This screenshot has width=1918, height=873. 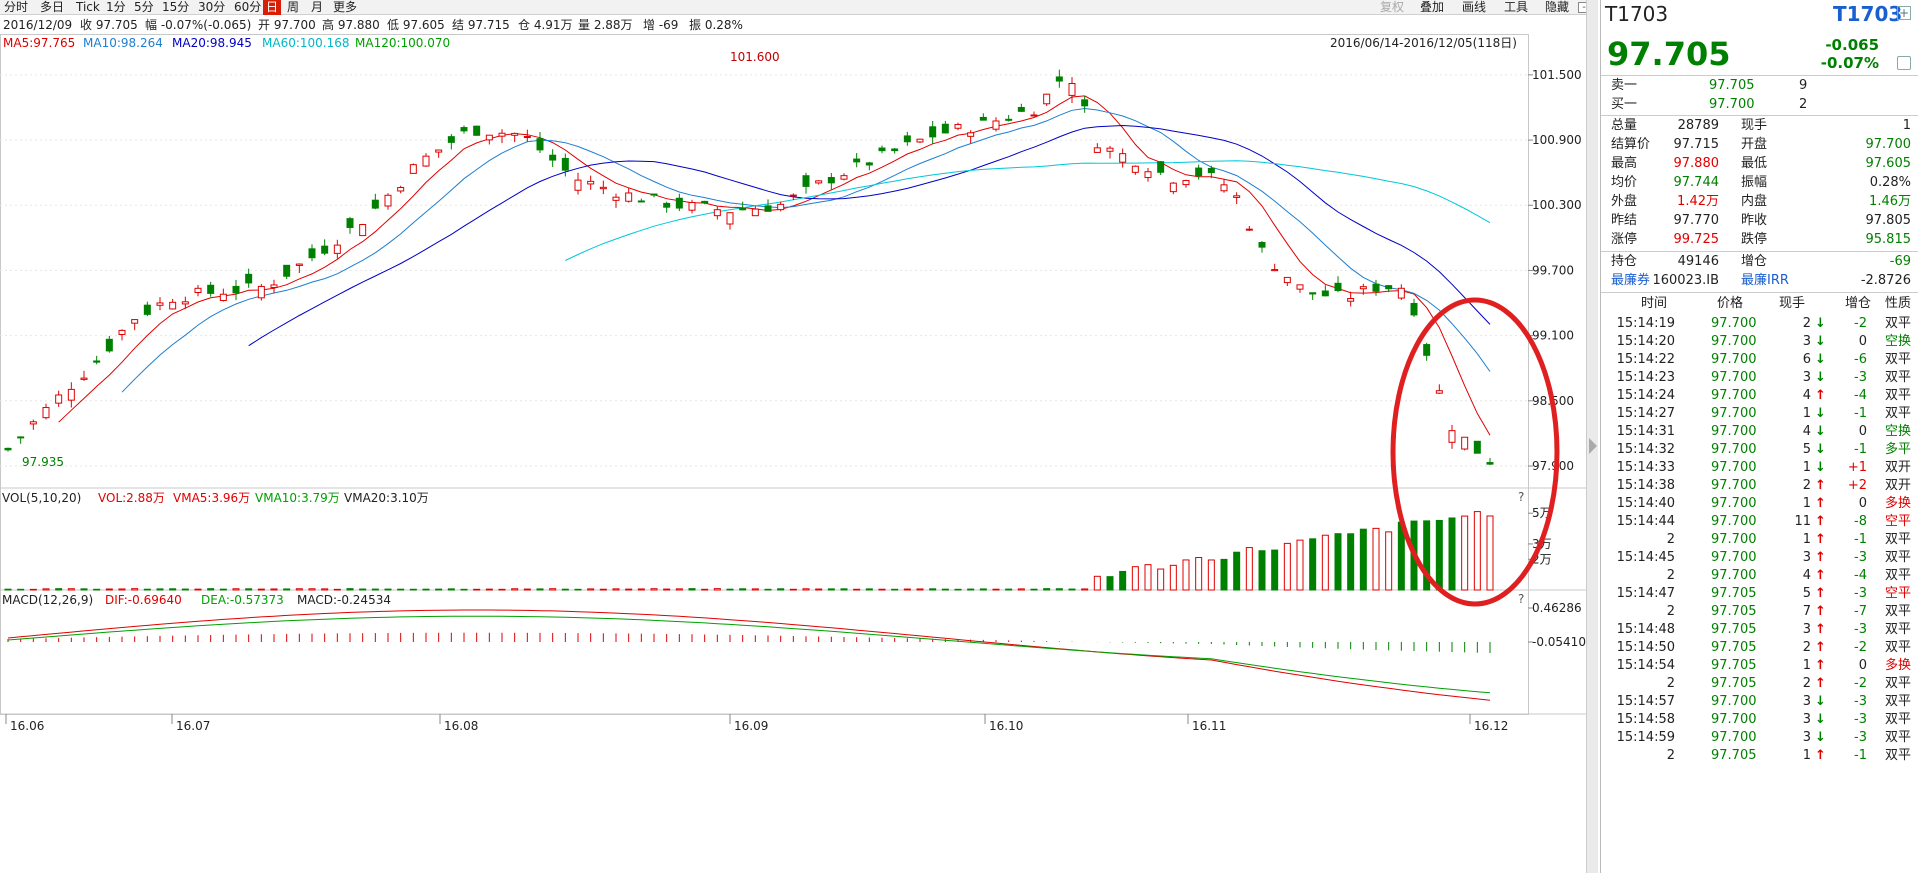 What do you see at coordinates (116, 7) in the screenshot?
I see `period-tab-1min: 1分` at bounding box center [116, 7].